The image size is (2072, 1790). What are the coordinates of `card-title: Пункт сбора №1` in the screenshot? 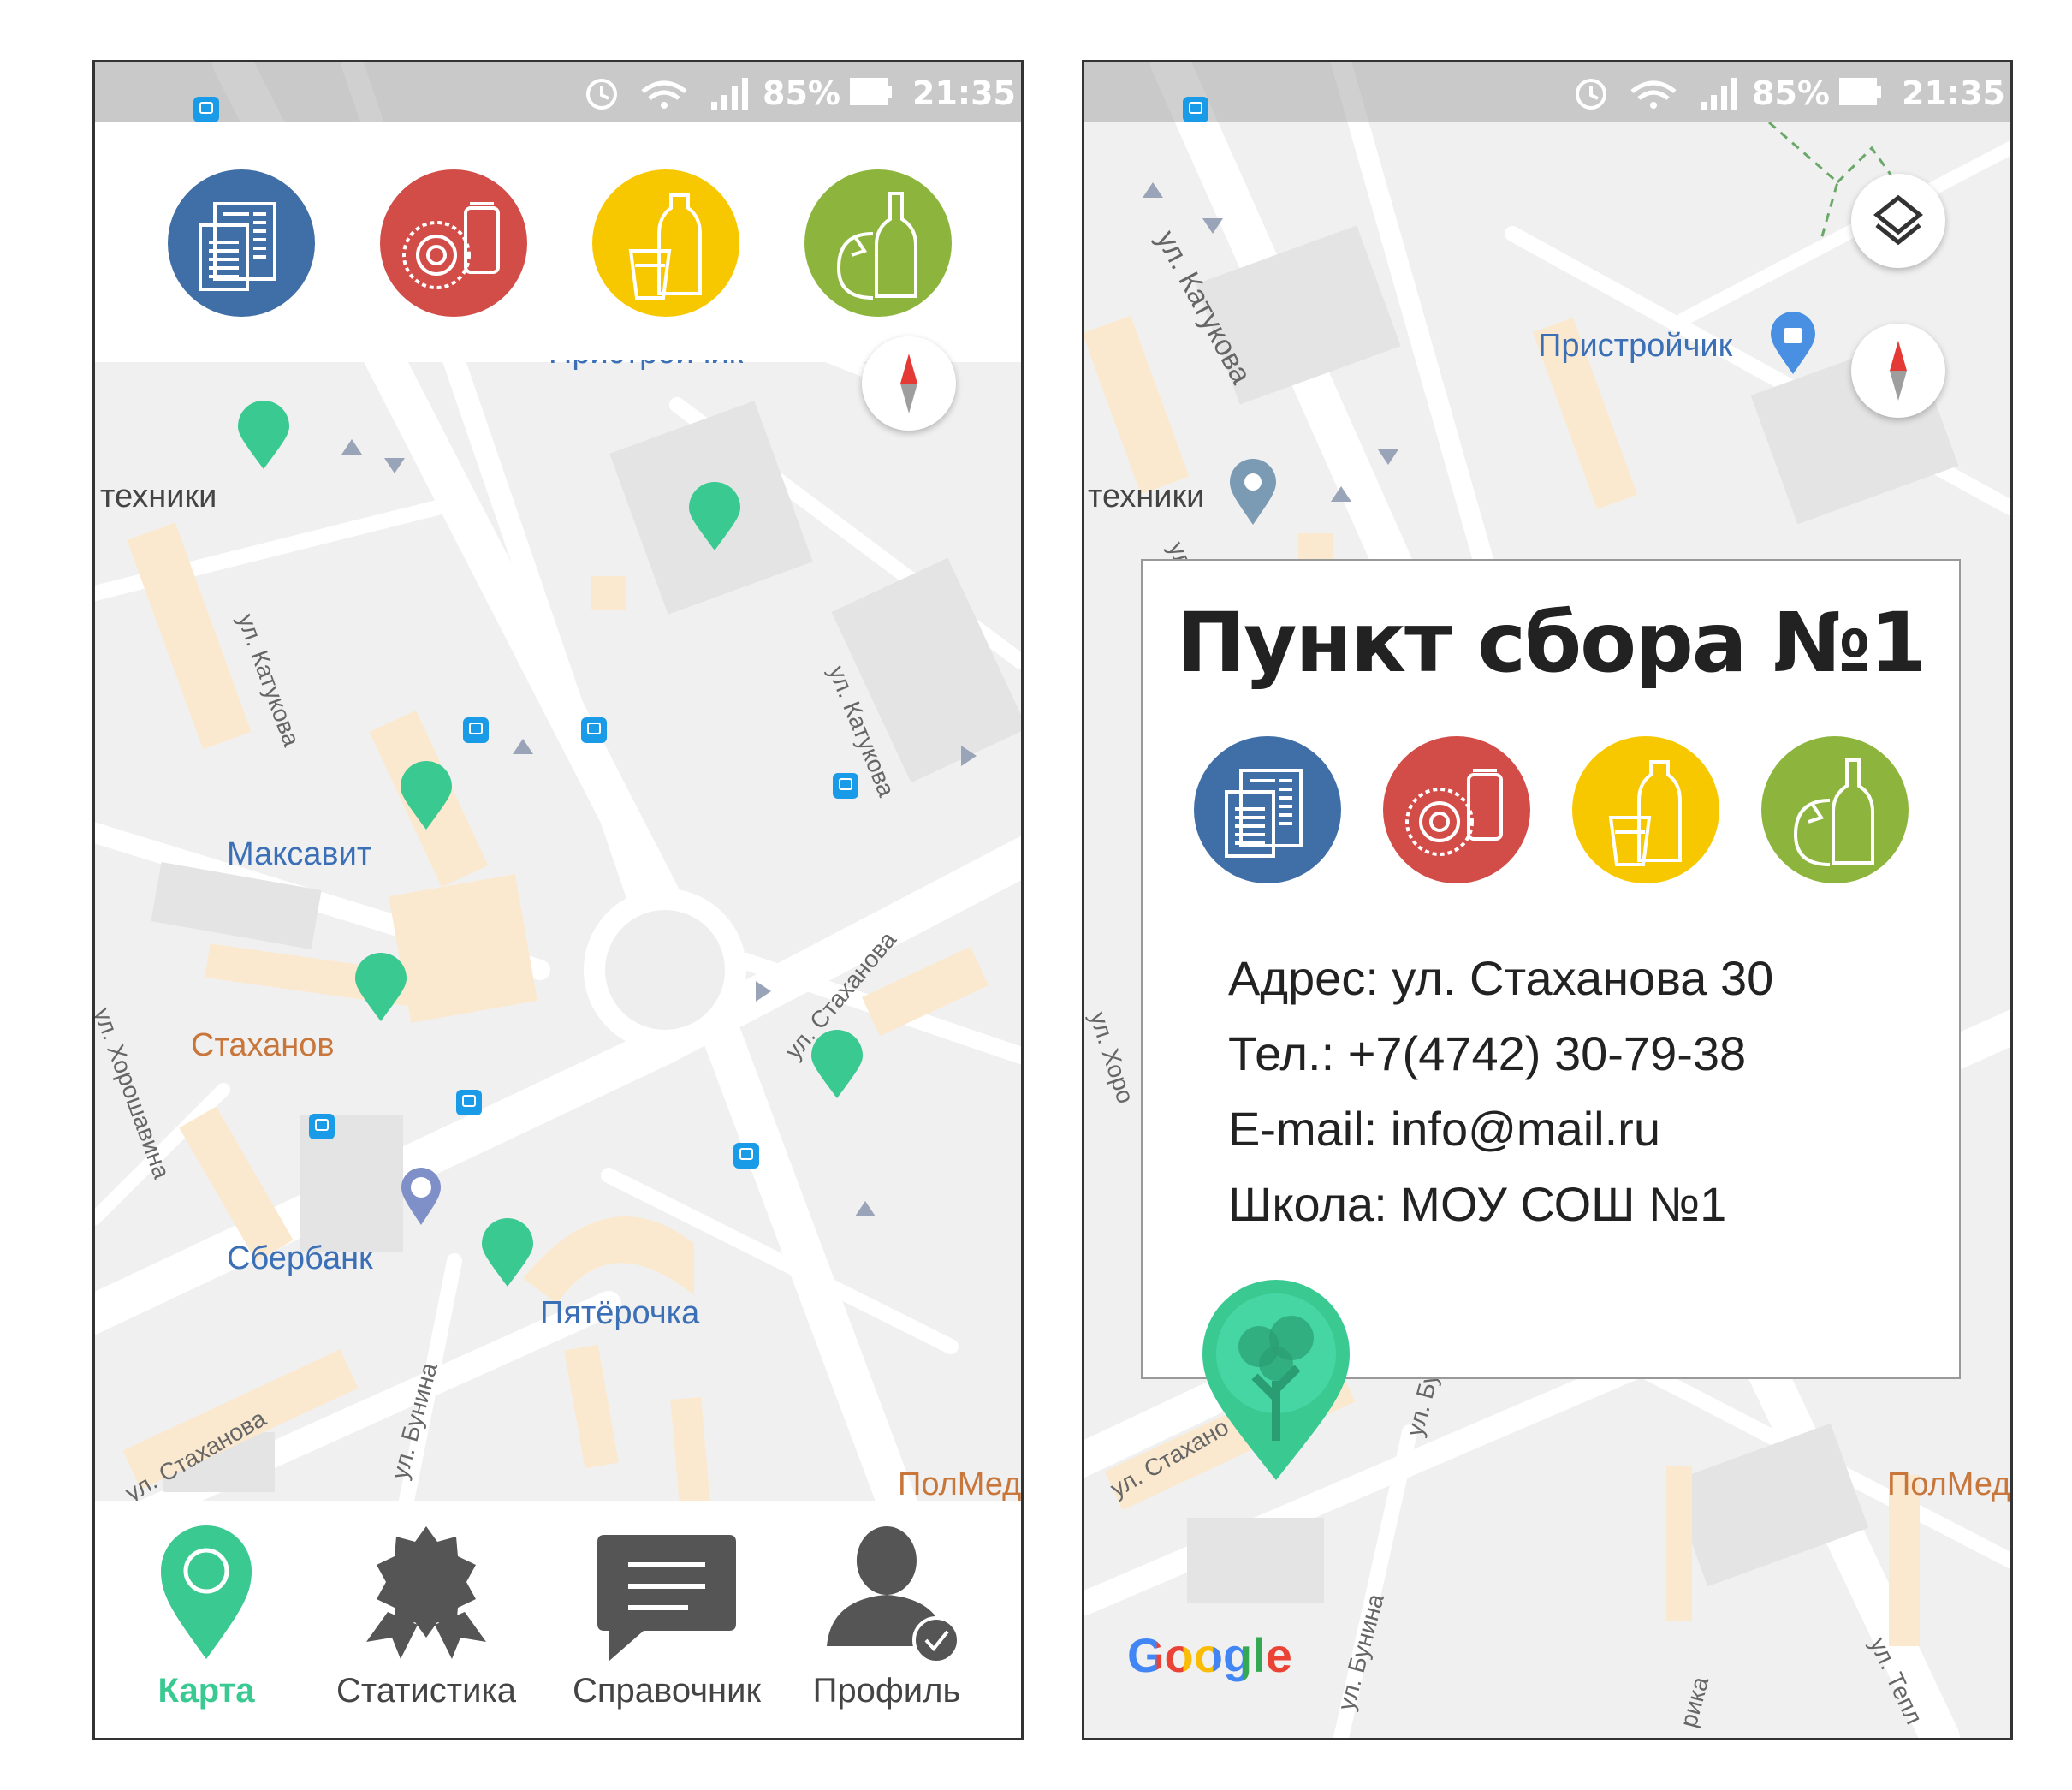 It's located at (1552, 643).